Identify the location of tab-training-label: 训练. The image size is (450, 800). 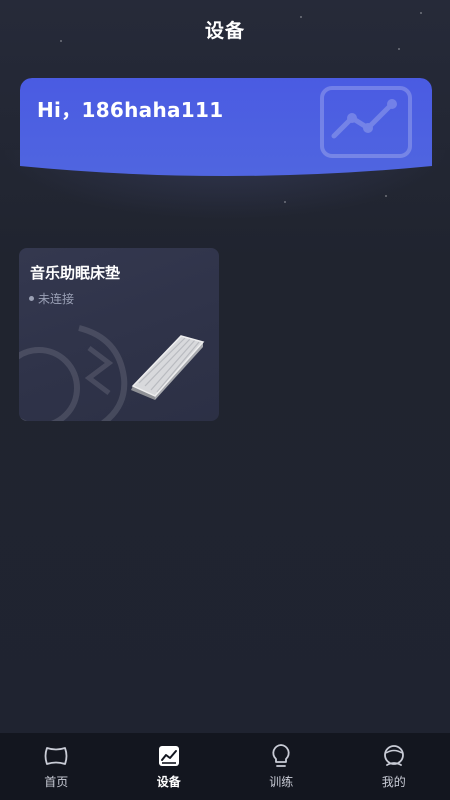
(281, 782).